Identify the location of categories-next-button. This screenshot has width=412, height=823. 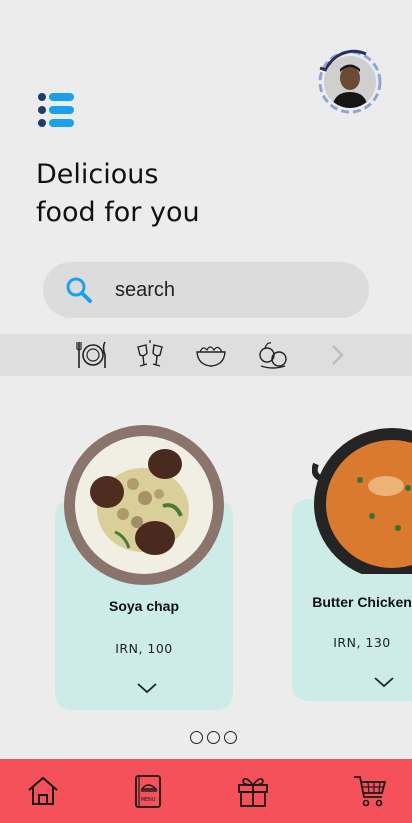
(338, 355).